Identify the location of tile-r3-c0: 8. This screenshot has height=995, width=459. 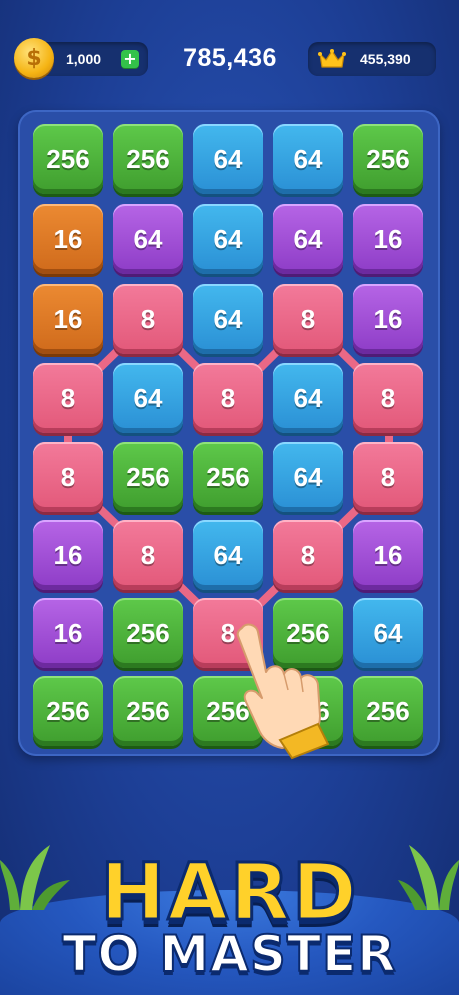
(68, 398).